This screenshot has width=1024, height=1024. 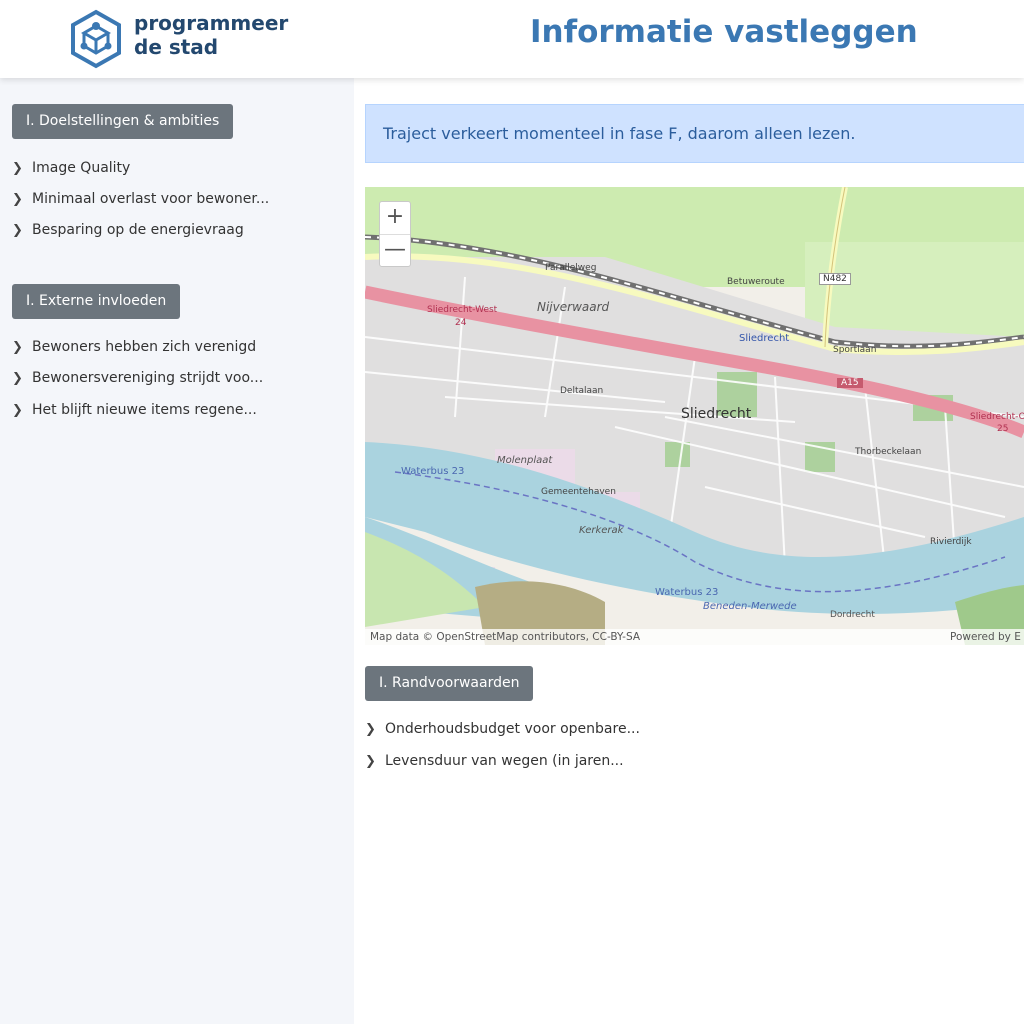 I want to click on sidebar-item-label: Bewoners hebben zich verenigd, so click(x=144, y=347).